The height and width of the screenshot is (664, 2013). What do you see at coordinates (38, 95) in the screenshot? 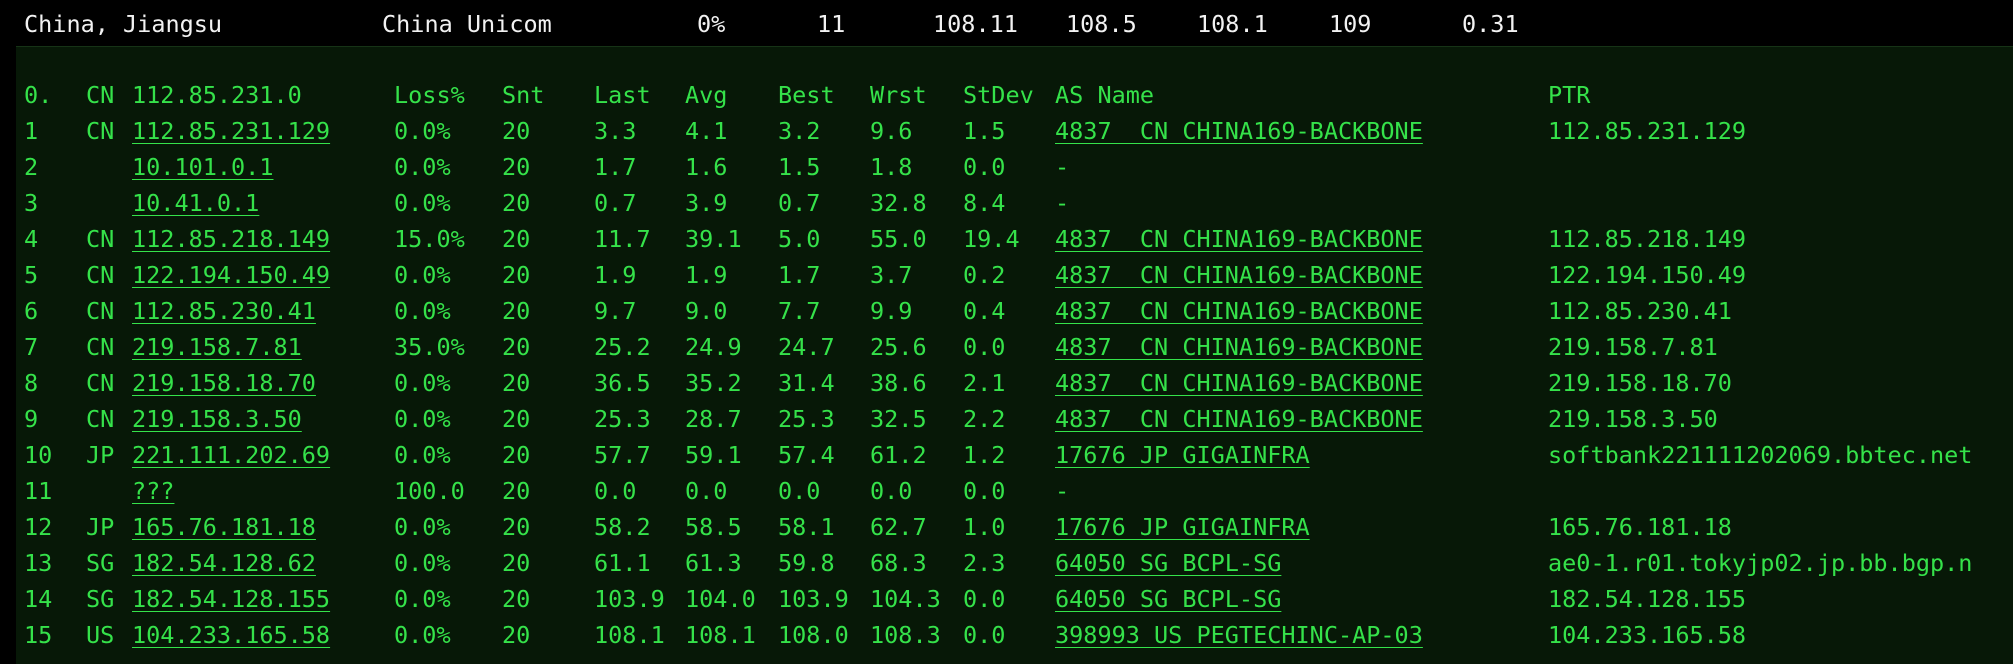
I see `hop-header: 0.` at bounding box center [38, 95].